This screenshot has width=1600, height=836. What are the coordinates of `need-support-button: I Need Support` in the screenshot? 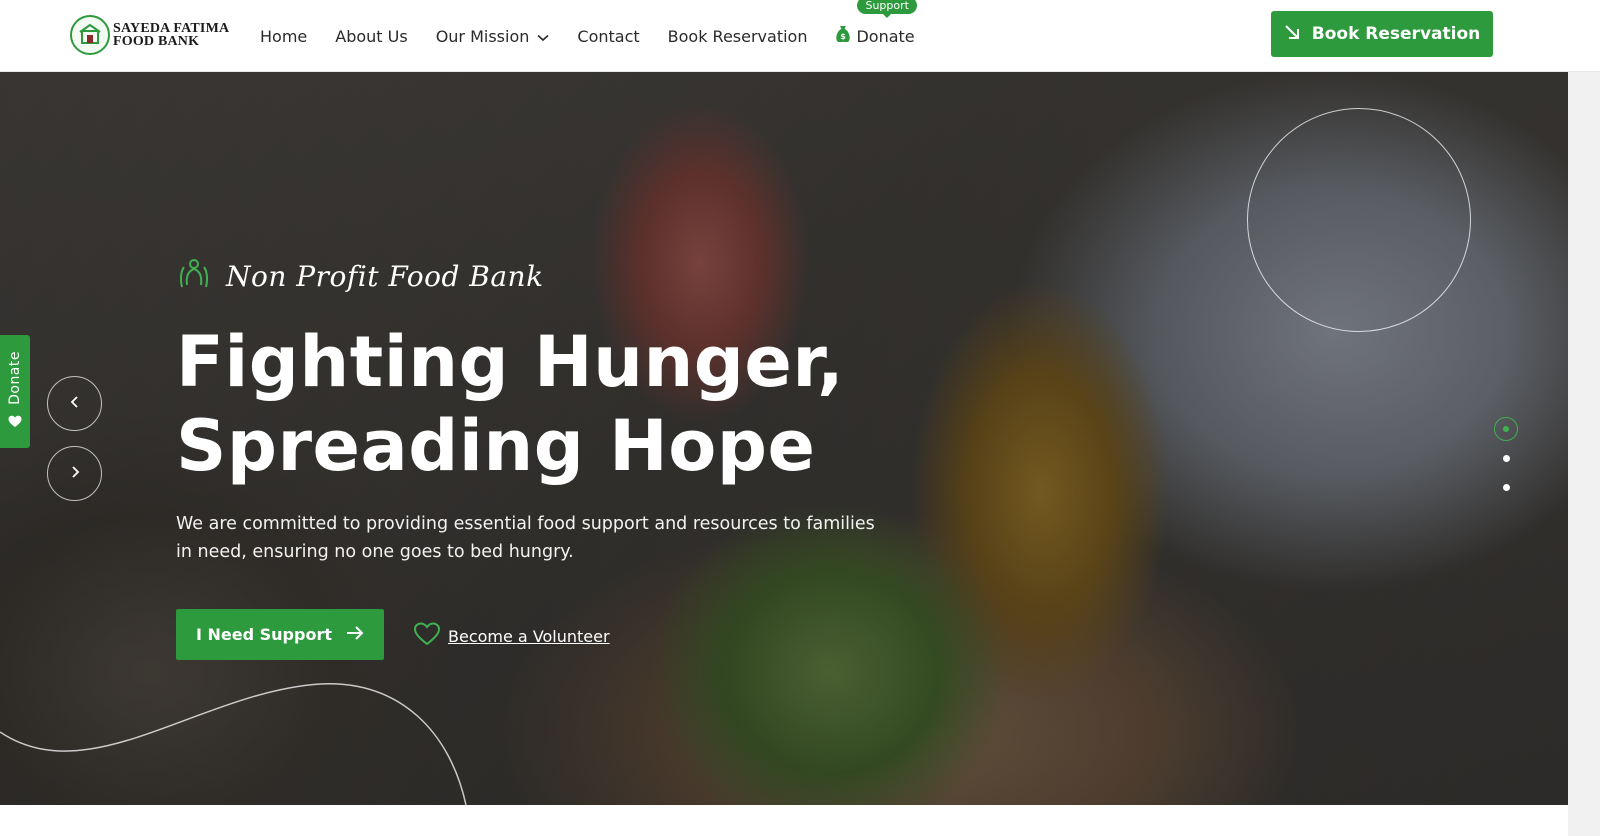 It's located at (280, 634).